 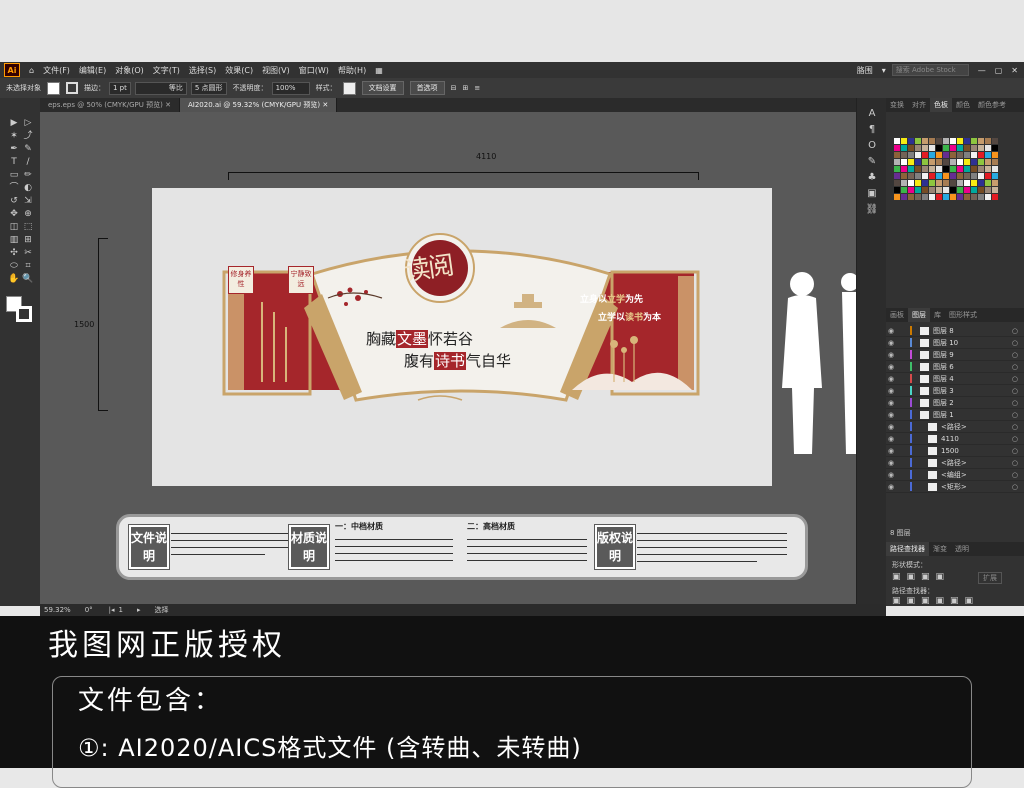 What do you see at coordinates (963, 105) in the screenshot?
I see `tab-color: 颜色` at bounding box center [963, 105].